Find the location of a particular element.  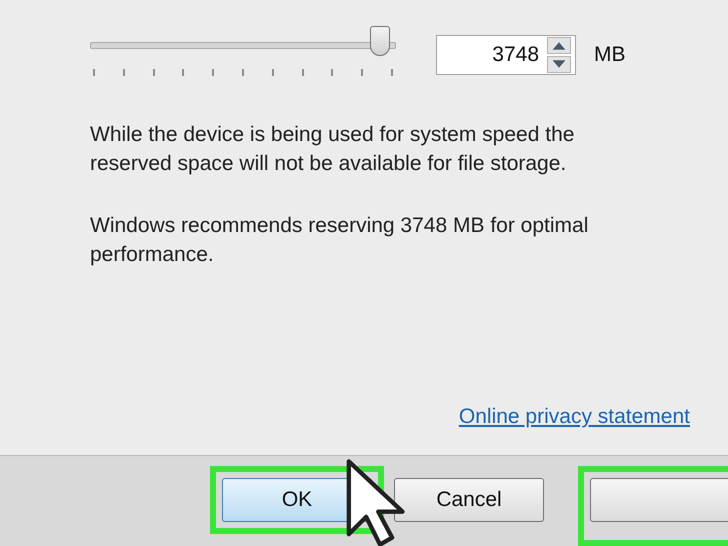

dialog-button: Cancel is located at coordinates (469, 500).